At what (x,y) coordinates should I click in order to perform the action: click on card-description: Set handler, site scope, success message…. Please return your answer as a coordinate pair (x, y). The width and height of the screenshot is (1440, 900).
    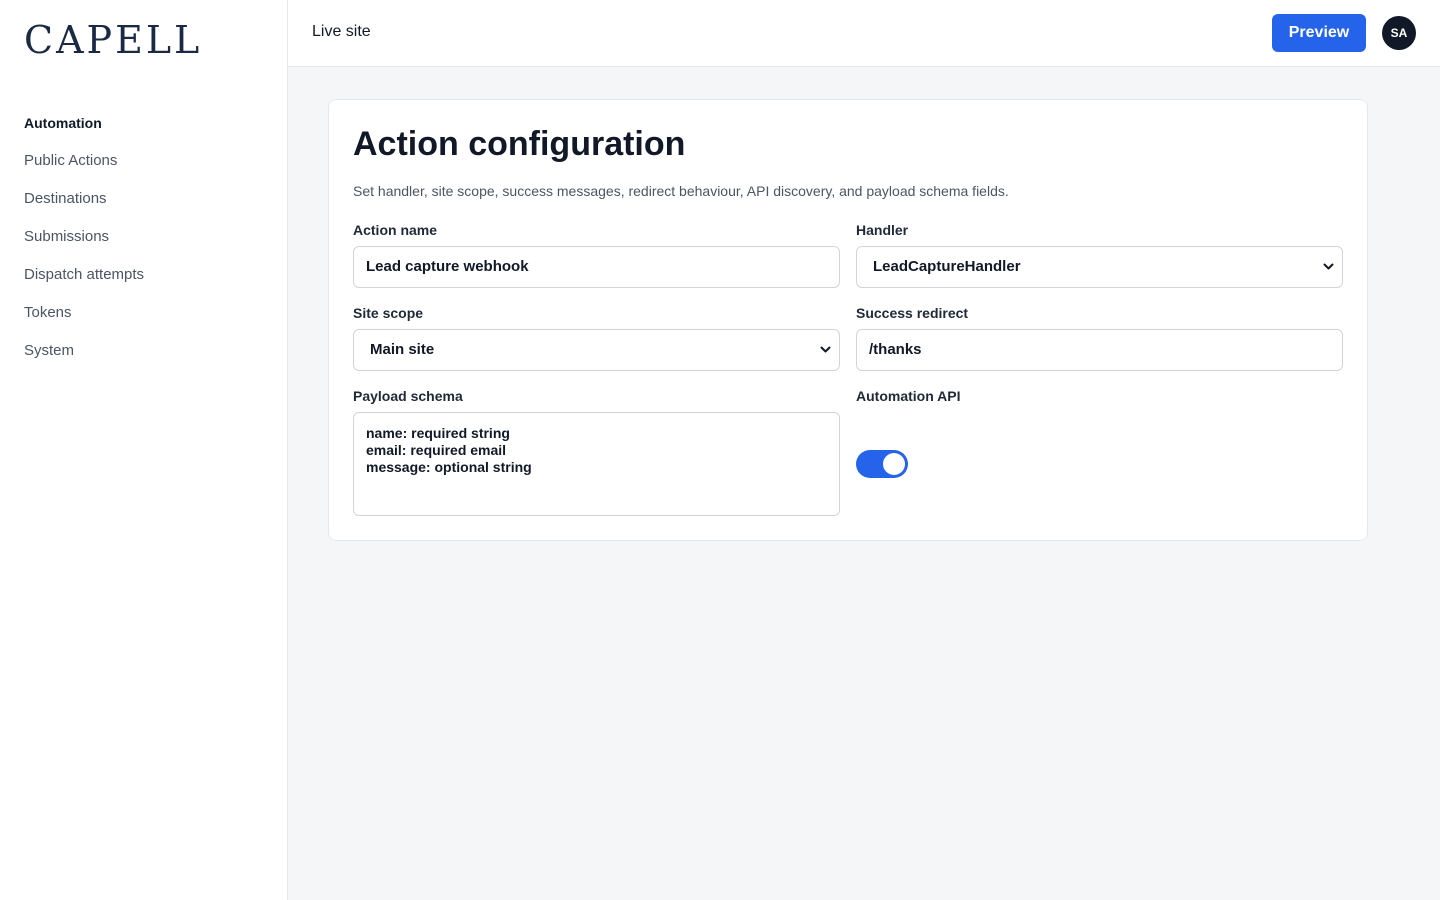
    Looking at the image, I should click on (681, 191).